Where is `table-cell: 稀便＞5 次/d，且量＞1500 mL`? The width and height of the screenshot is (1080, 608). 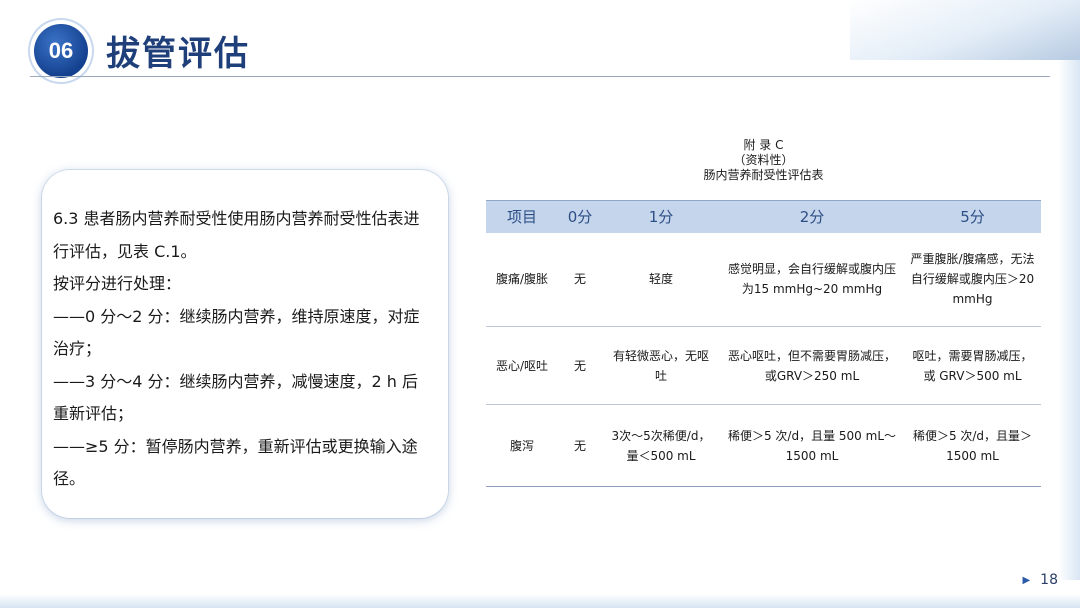 table-cell: 稀便＞5 次/d，且量＞1500 mL is located at coordinates (972, 445).